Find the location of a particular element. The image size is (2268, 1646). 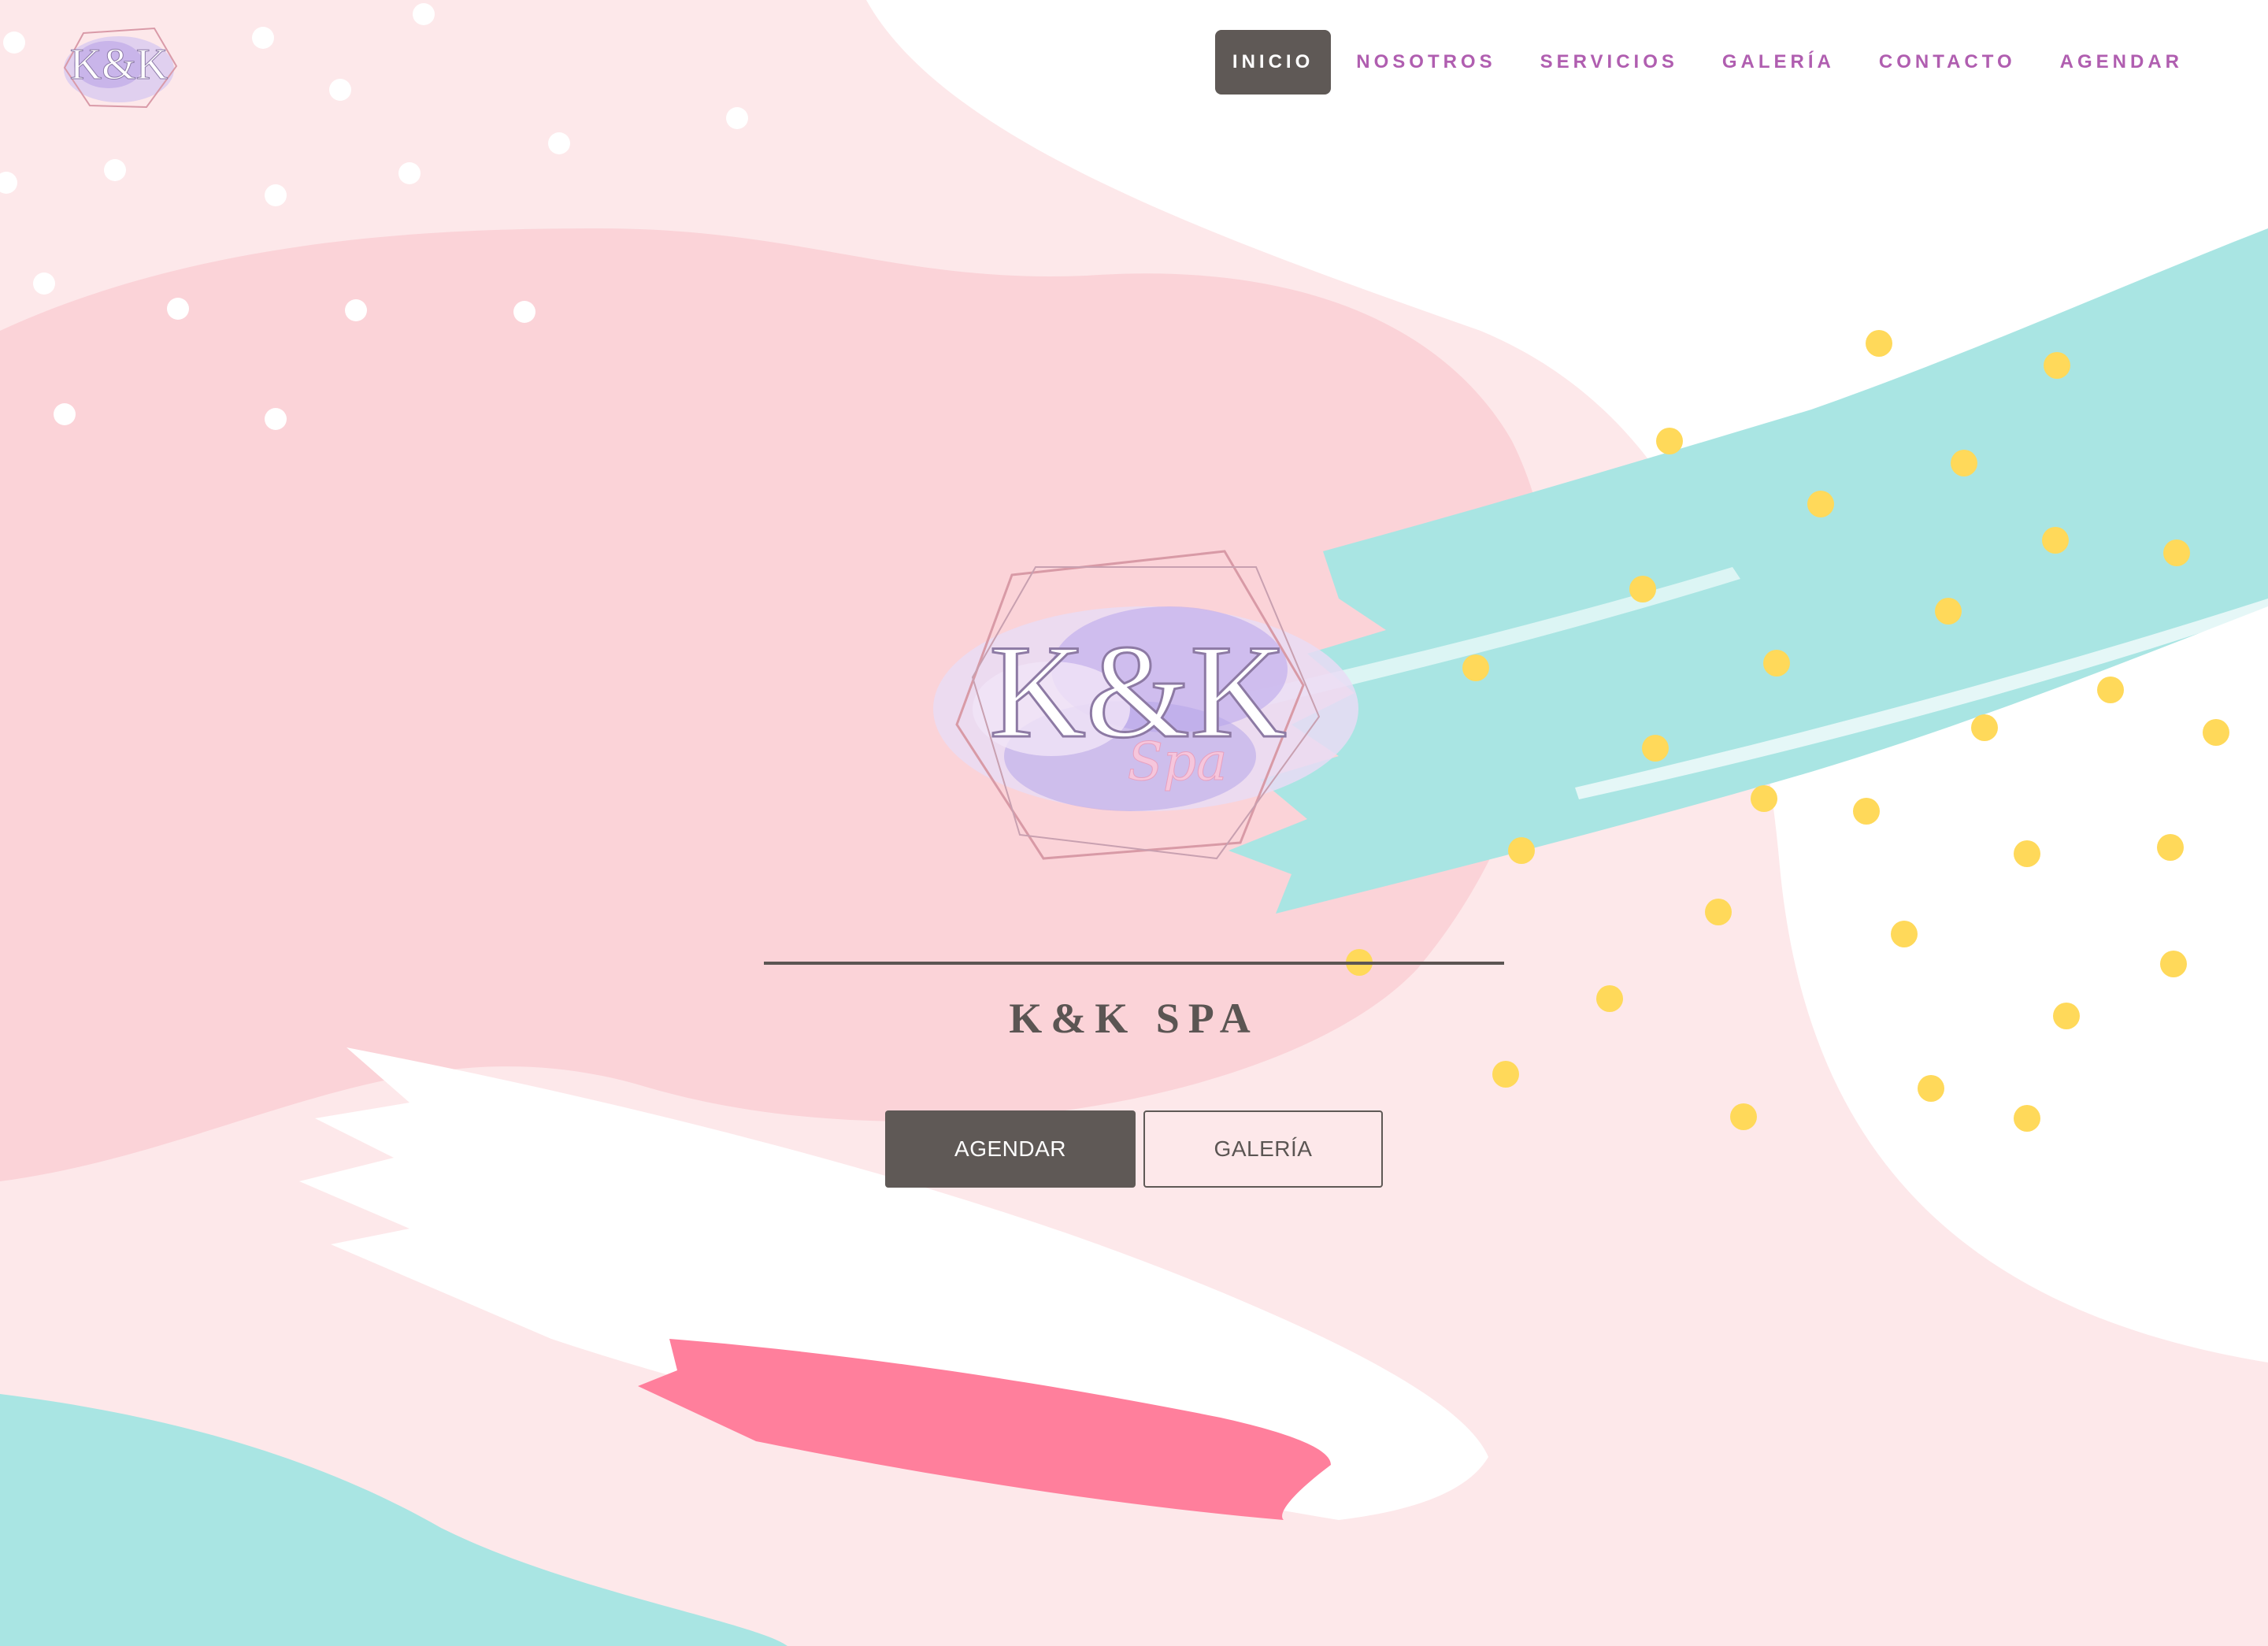

nav-item-agendar: AGENDAR is located at coordinates (2121, 63).